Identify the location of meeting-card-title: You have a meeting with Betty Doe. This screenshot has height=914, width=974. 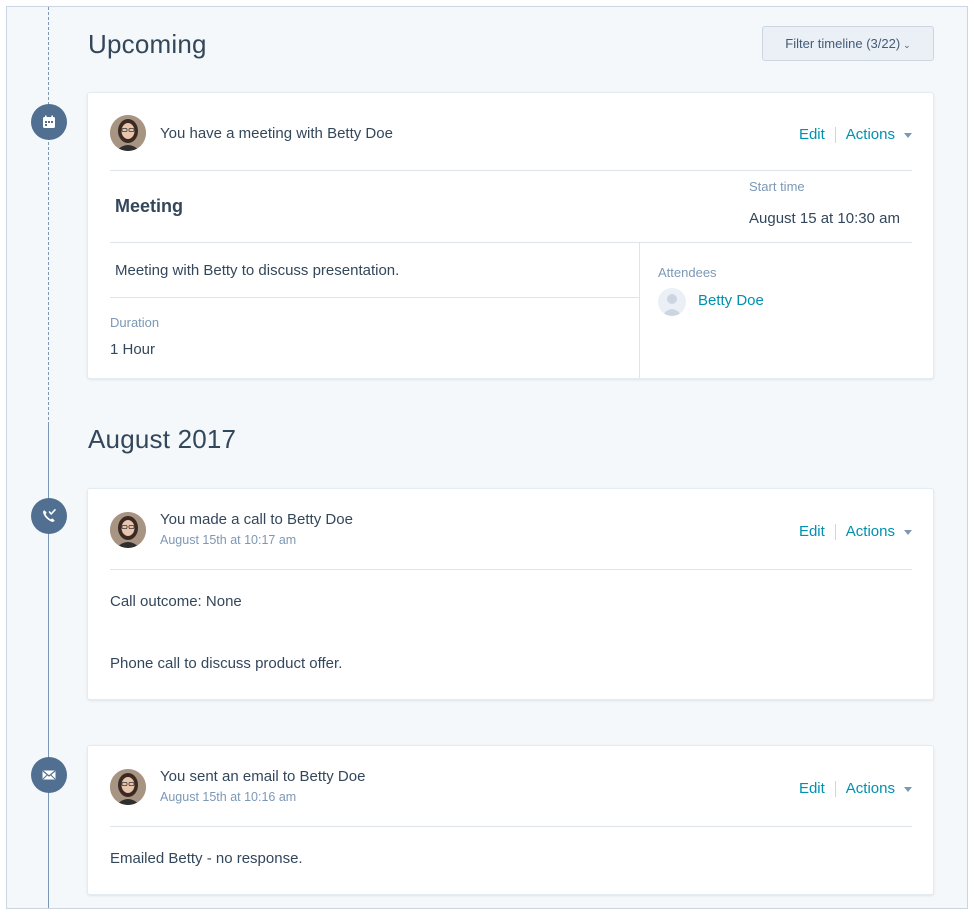
(276, 133).